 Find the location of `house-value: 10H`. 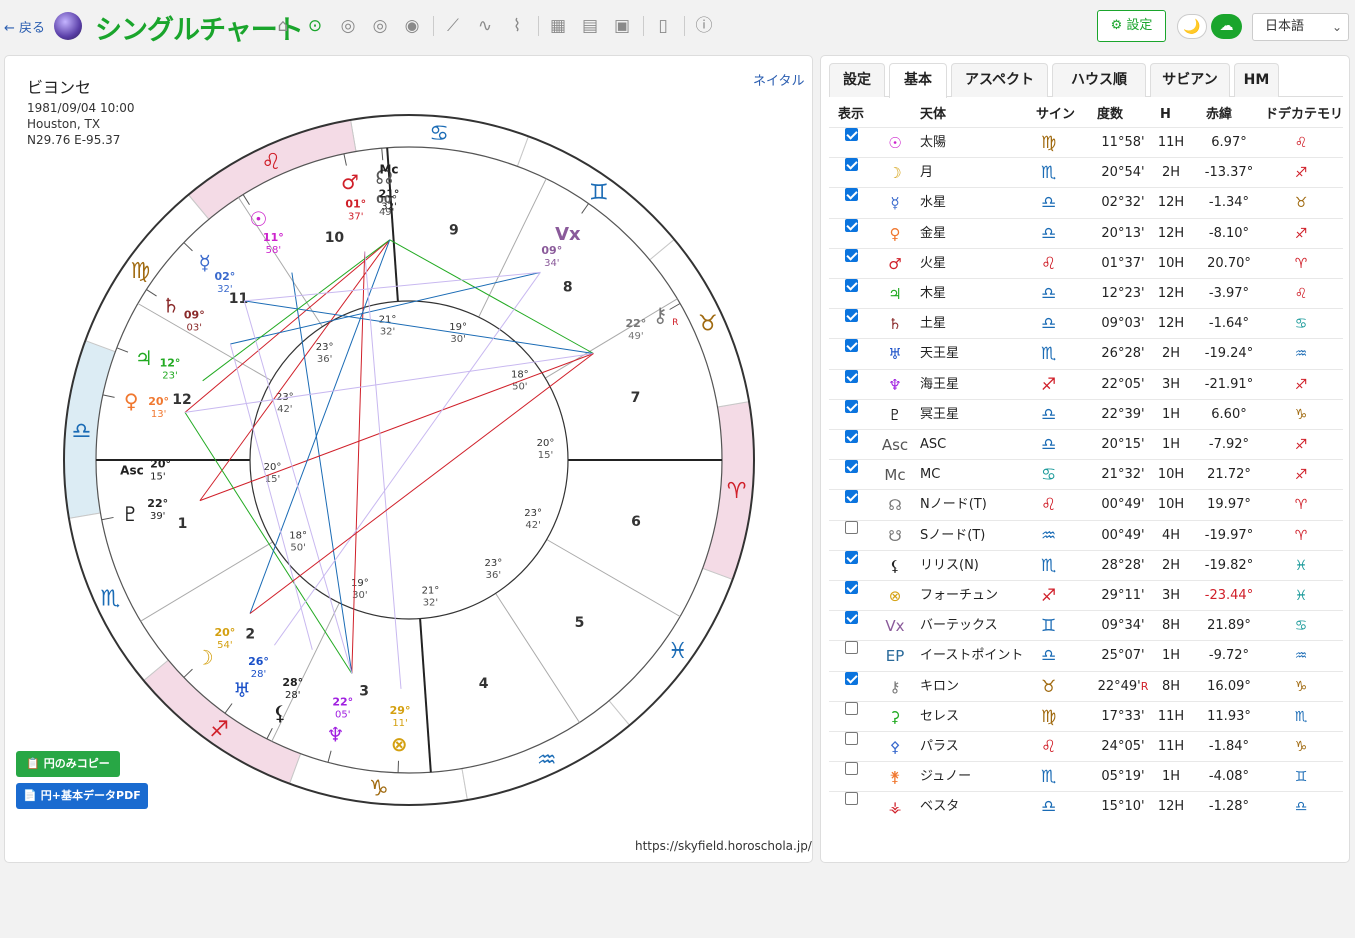

house-value: 10H is located at coordinates (1171, 263).